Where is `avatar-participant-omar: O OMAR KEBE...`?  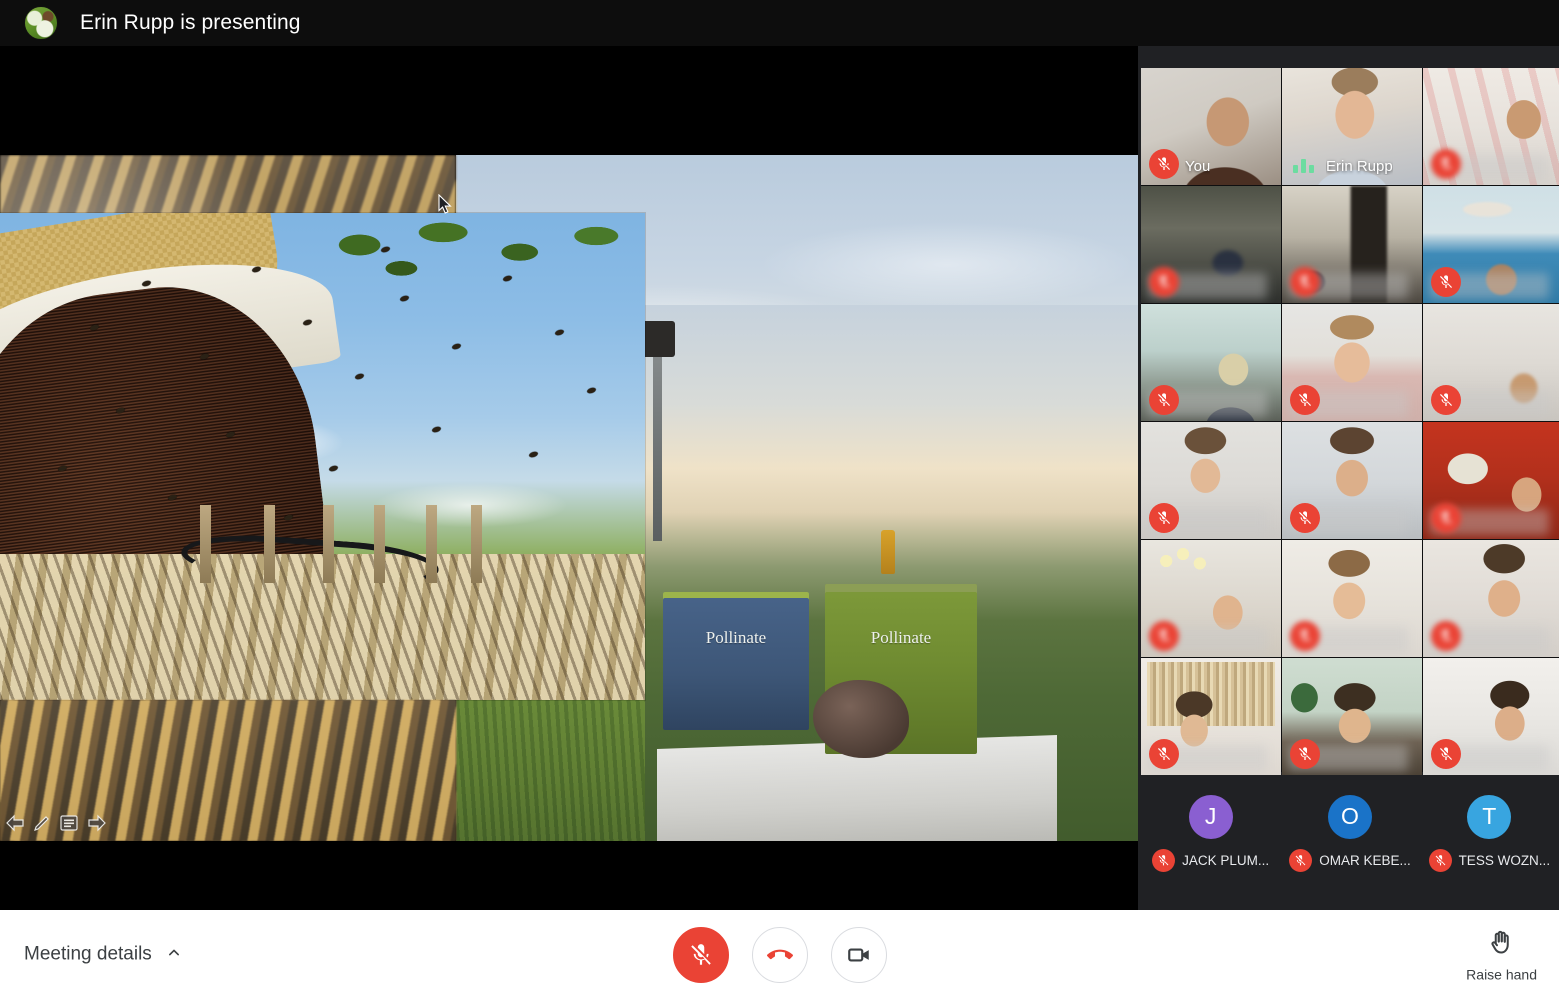 avatar-participant-omar: O OMAR KEBE... is located at coordinates (1349, 833).